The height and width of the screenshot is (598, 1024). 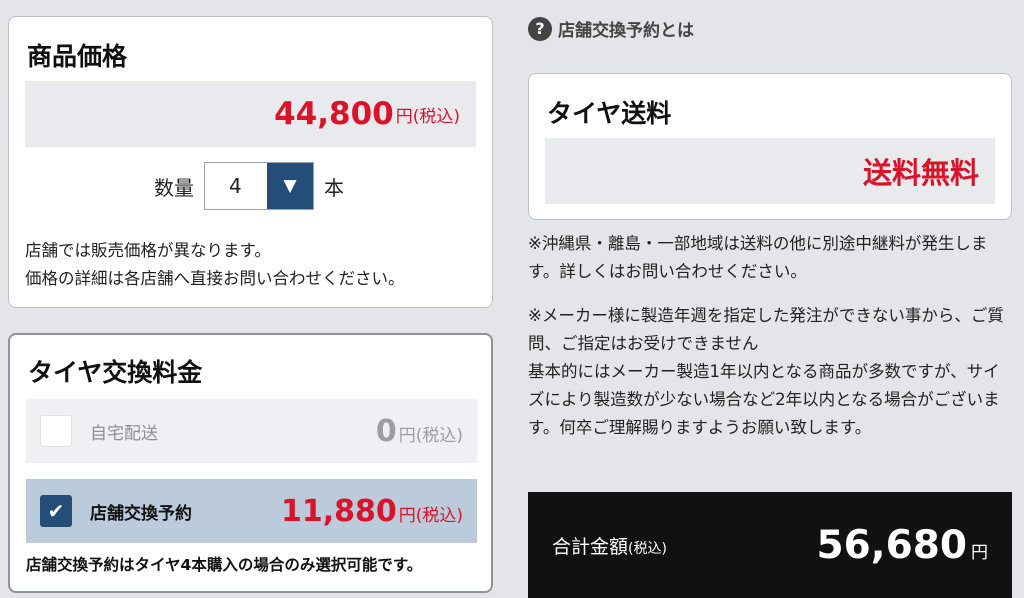 What do you see at coordinates (56, 431) in the screenshot?
I see `home-delivery-checkbox` at bounding box center [56, 431].